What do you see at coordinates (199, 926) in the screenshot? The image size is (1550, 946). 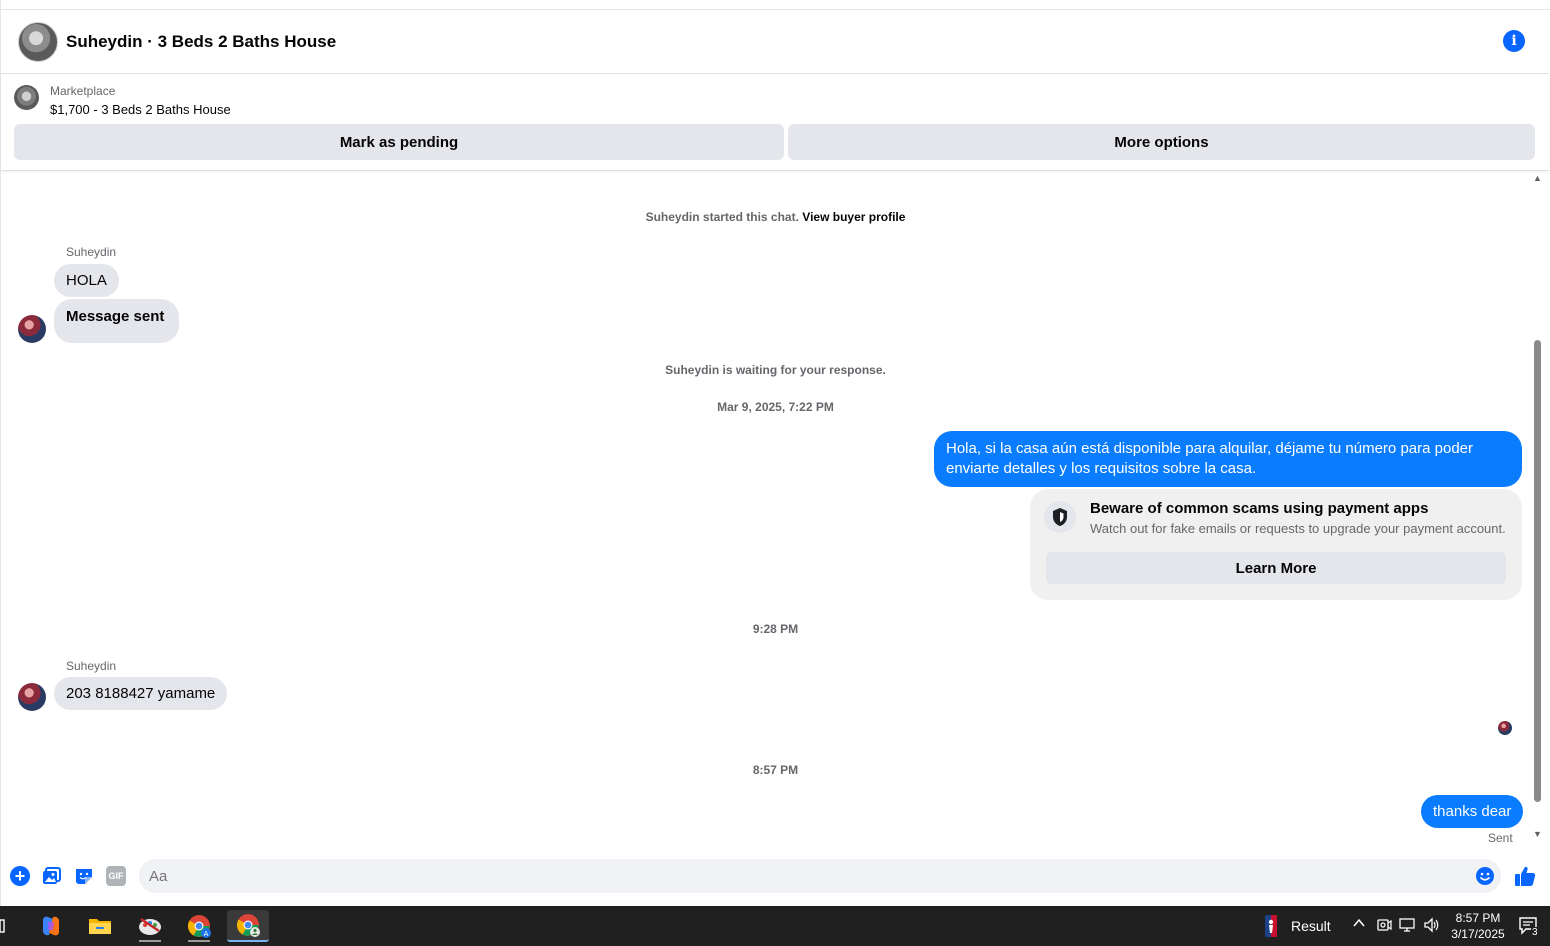 I see `chrome-profile-a-icon: A` at bounding box center [199, 926].